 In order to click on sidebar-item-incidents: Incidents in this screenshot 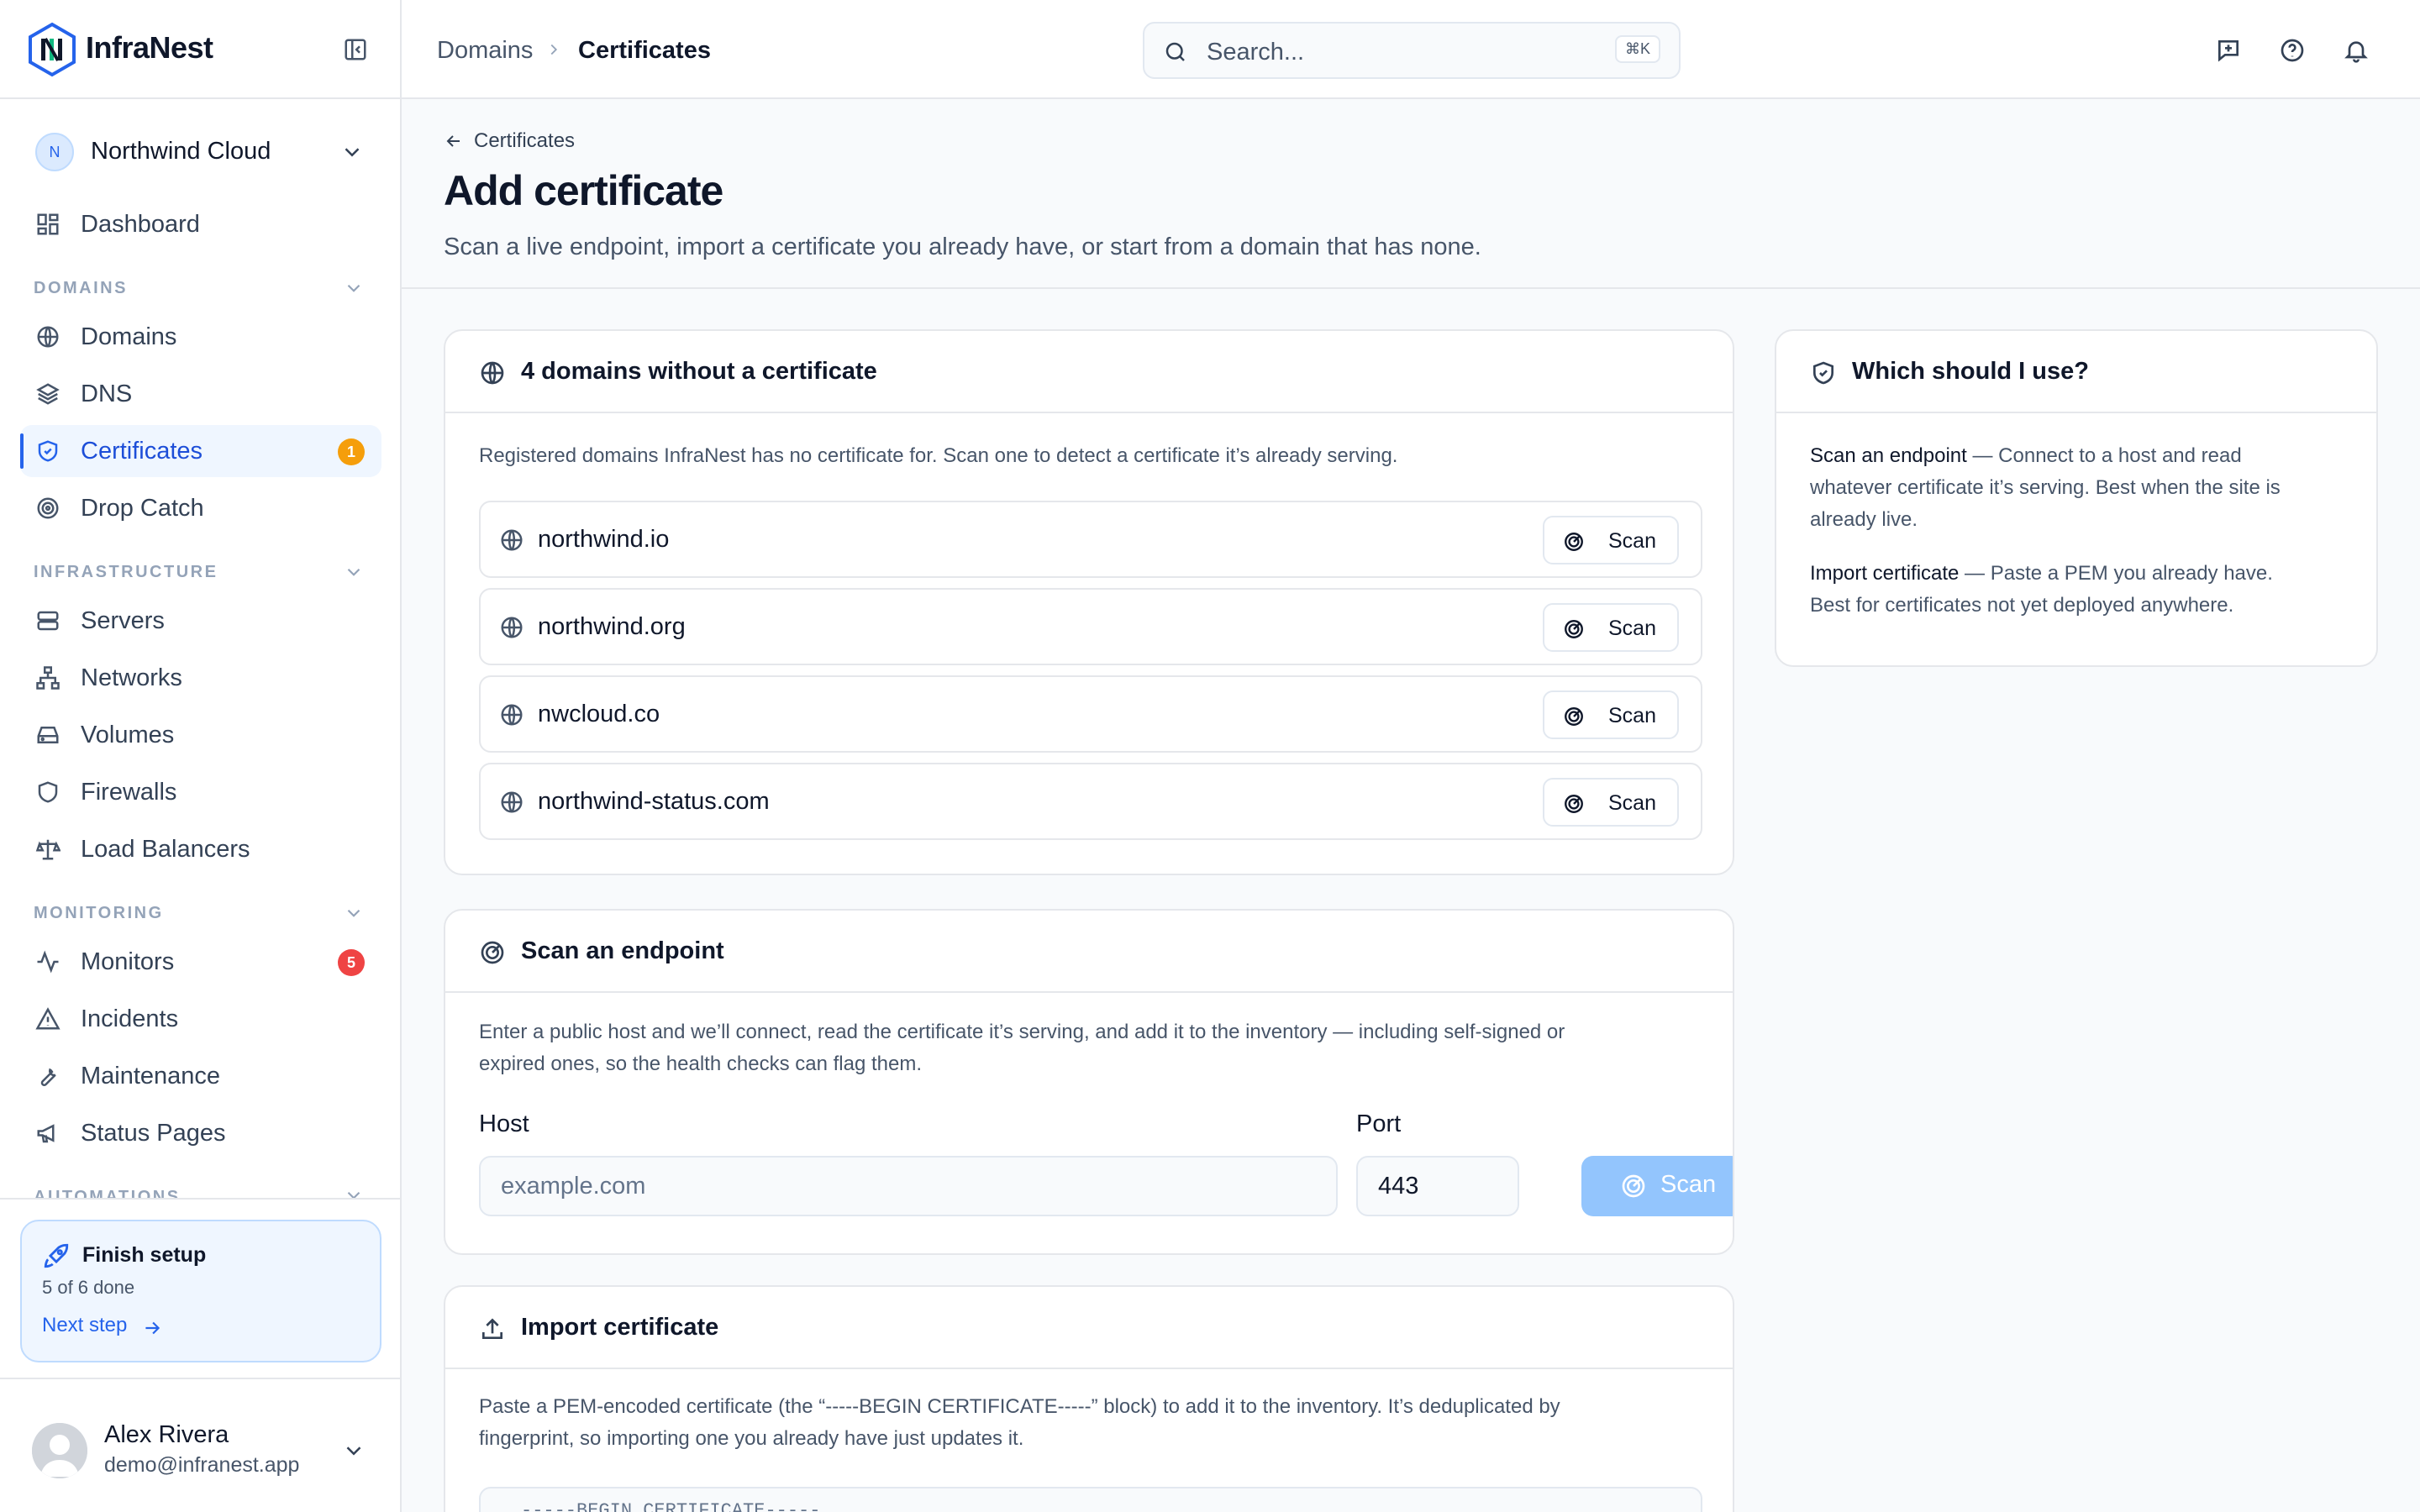, I will do `click(200, 1019)`.